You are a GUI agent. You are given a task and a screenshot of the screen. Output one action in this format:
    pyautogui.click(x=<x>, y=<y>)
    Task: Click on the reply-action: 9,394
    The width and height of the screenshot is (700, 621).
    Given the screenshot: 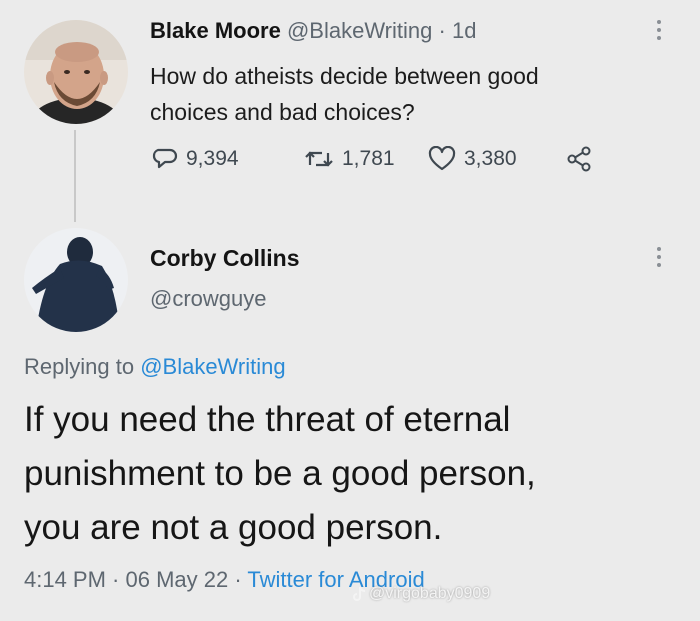 What is the action you would take?
    pyautogui.click(x=195, y=159)
    